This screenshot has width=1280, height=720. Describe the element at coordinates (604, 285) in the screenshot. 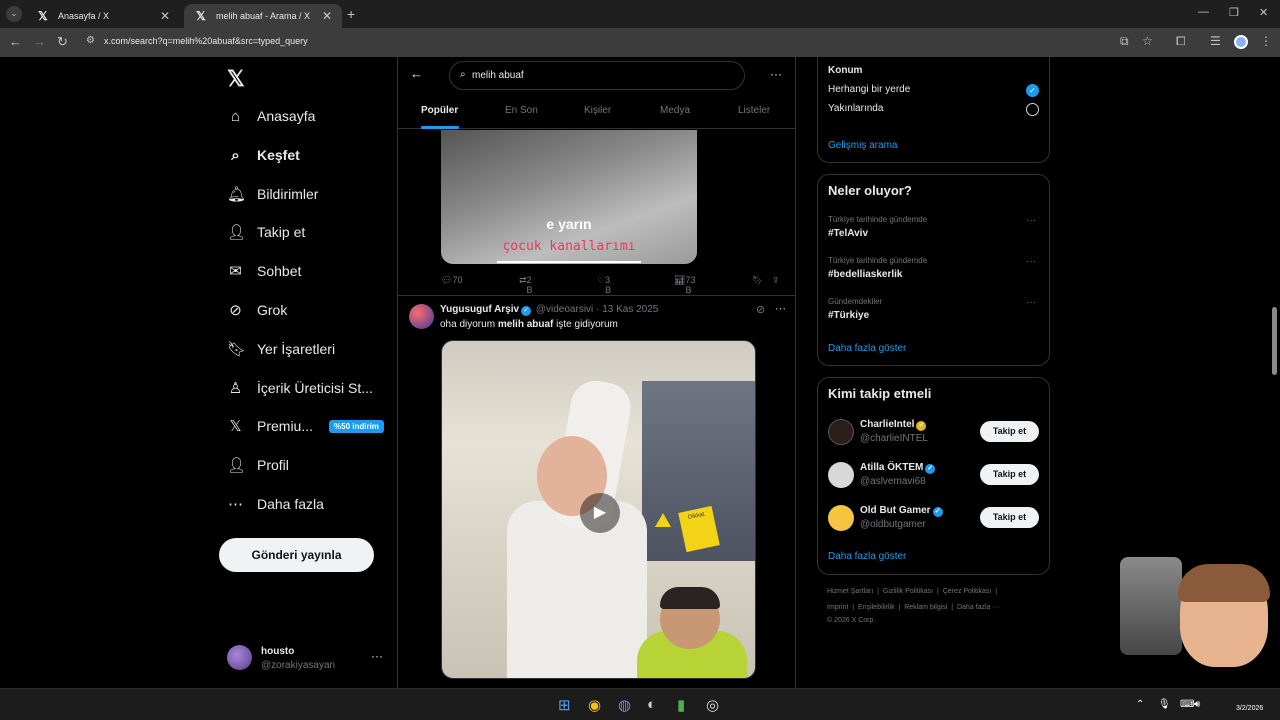

I see `like-icon: ♡ 3 B` at that location.